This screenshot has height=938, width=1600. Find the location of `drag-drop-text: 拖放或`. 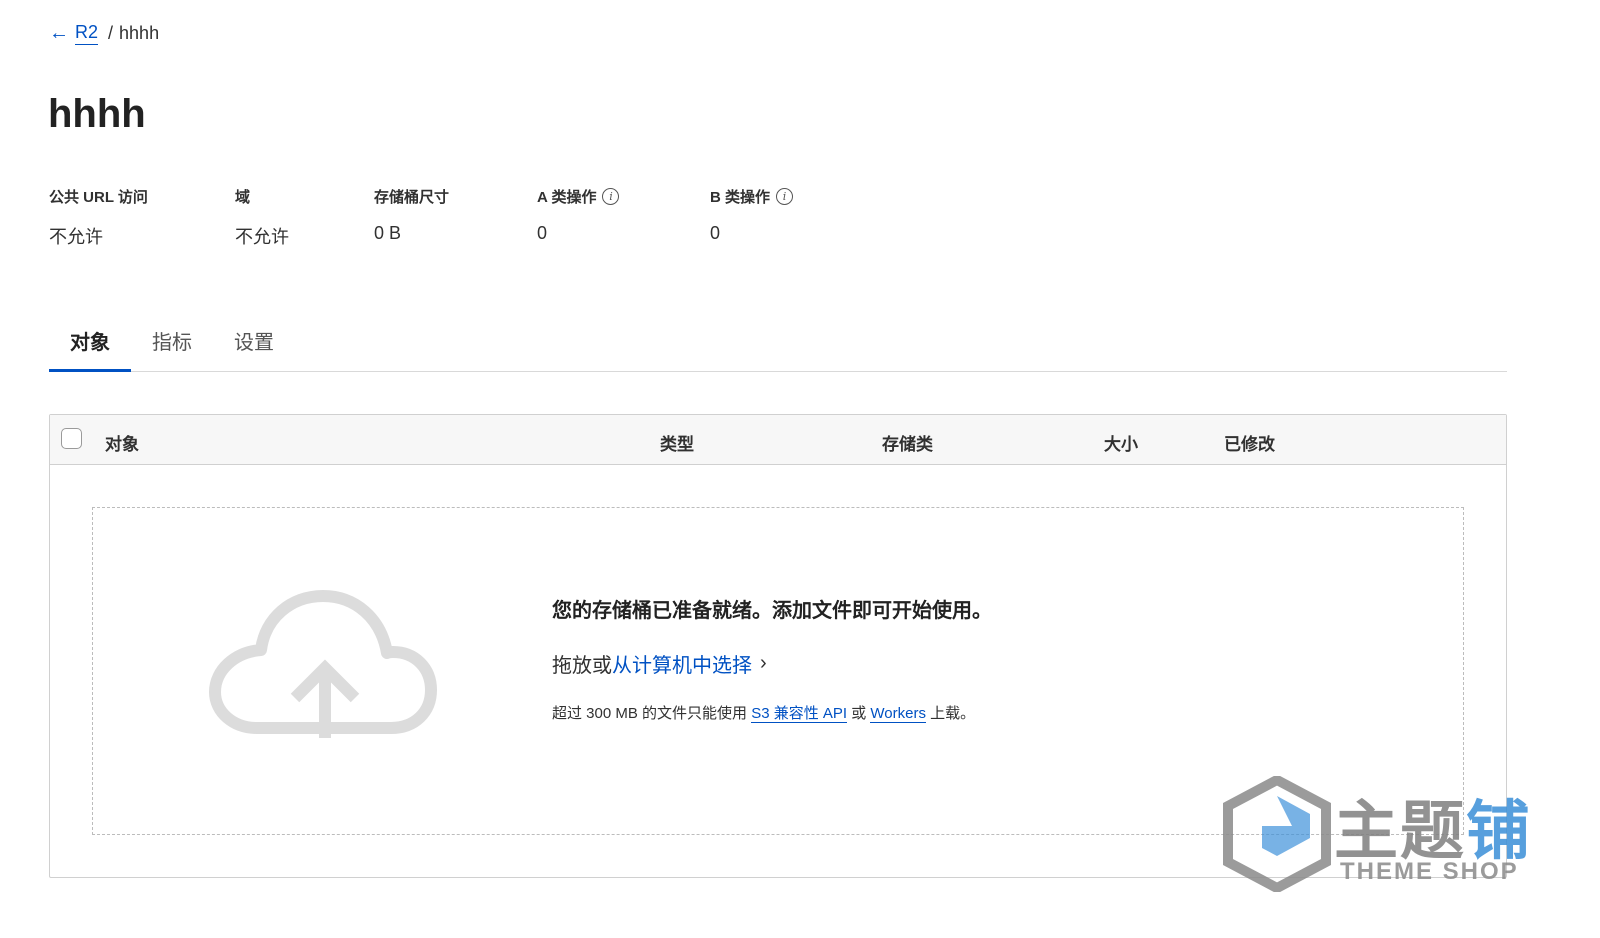

drag-drop-text: 拖放或 is located at coordinates (582, 666).